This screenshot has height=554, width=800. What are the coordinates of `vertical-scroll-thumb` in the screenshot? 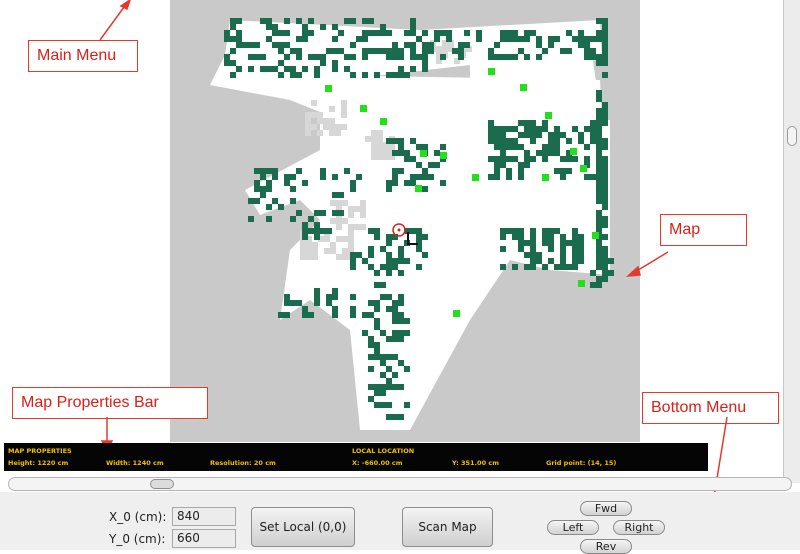 It's located at (792, 136).